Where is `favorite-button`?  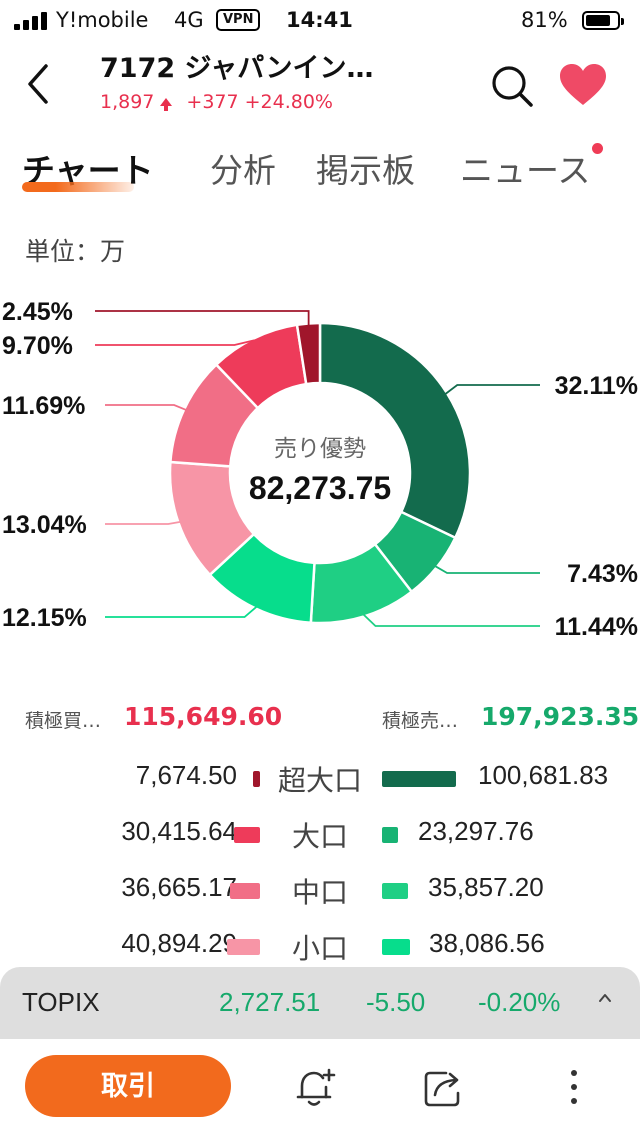
favorite-button is located at coordinates (583, 85).